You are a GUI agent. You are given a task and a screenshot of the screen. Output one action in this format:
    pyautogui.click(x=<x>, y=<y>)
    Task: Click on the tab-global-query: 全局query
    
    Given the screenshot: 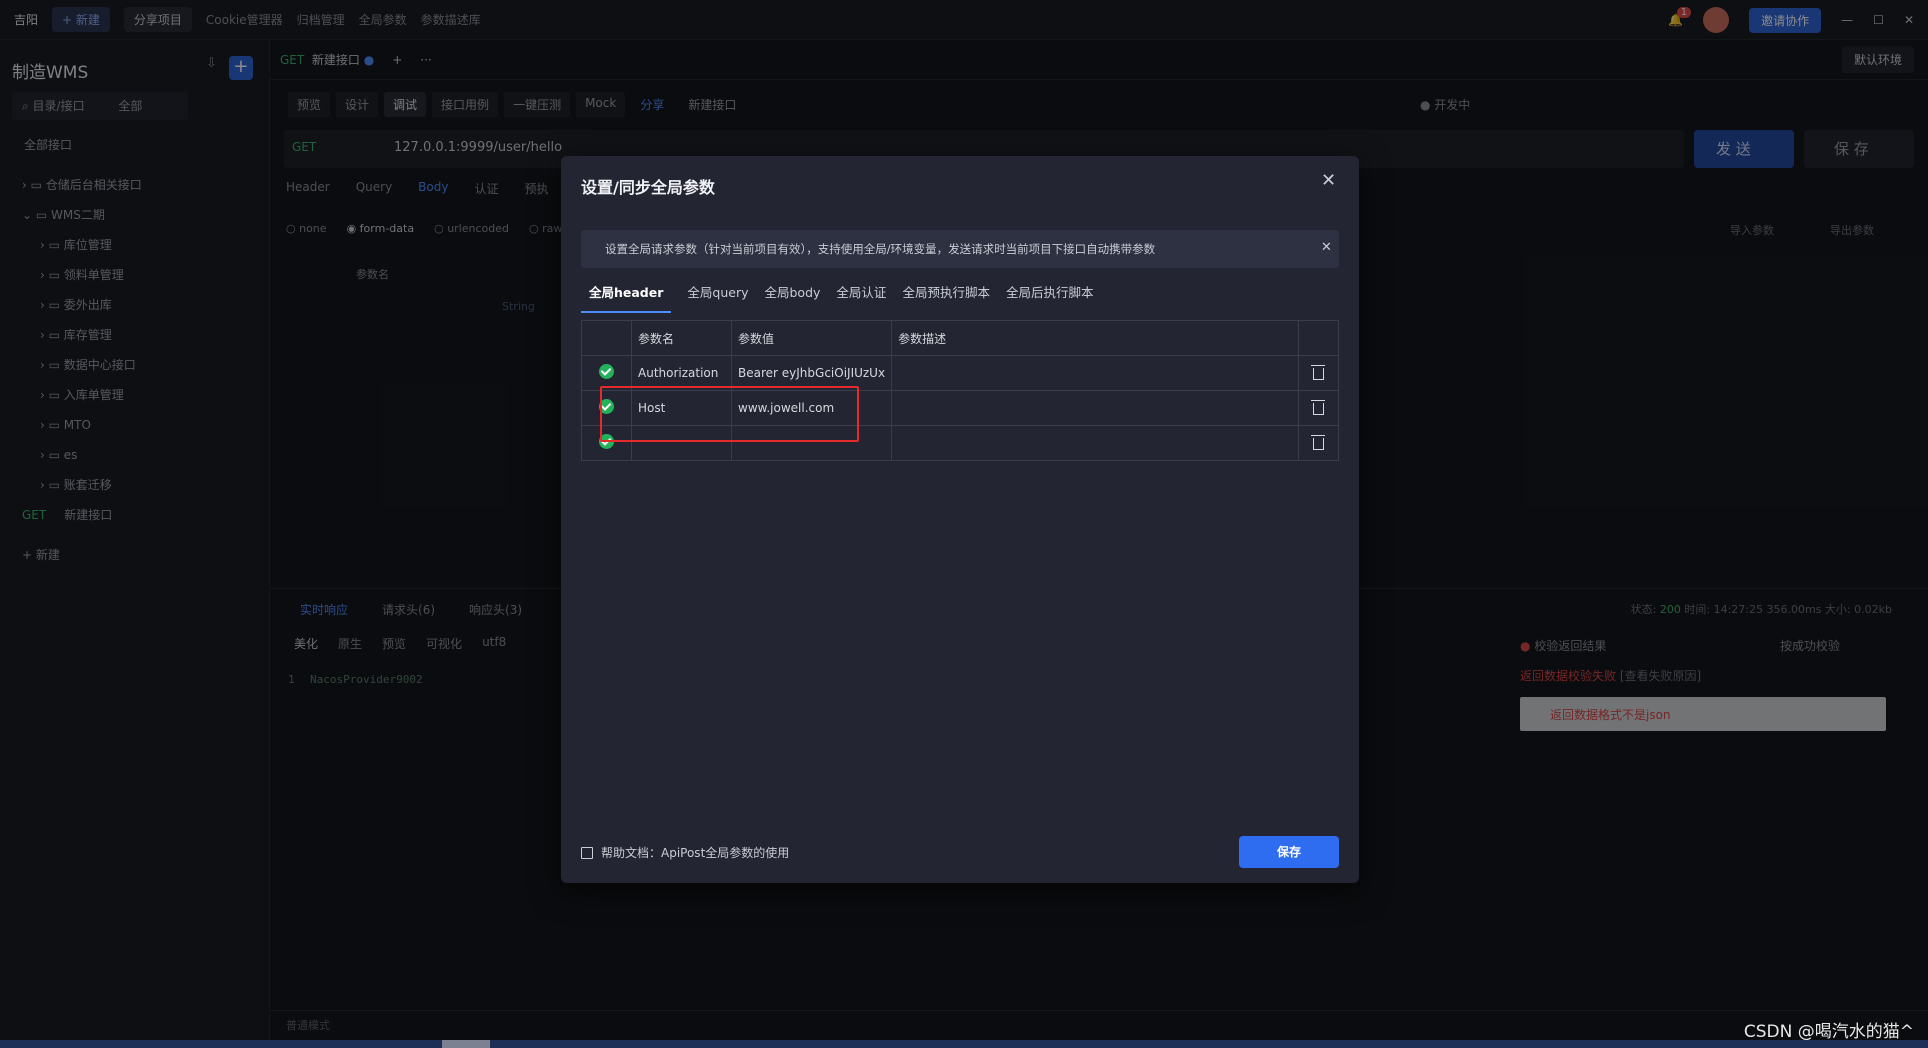 What is the action you would take?
    pyautogui.click(x=717, y=297)
    